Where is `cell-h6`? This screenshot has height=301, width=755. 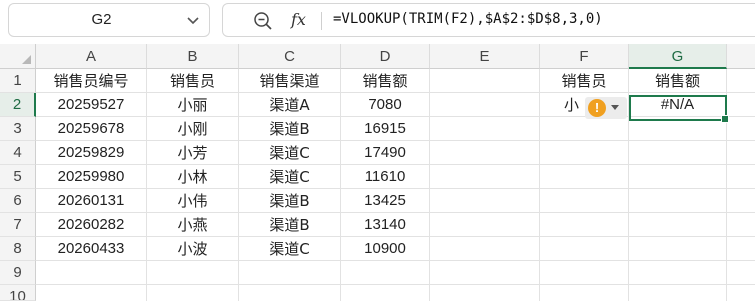
cell-h6 is located at coordinates (741, 201).